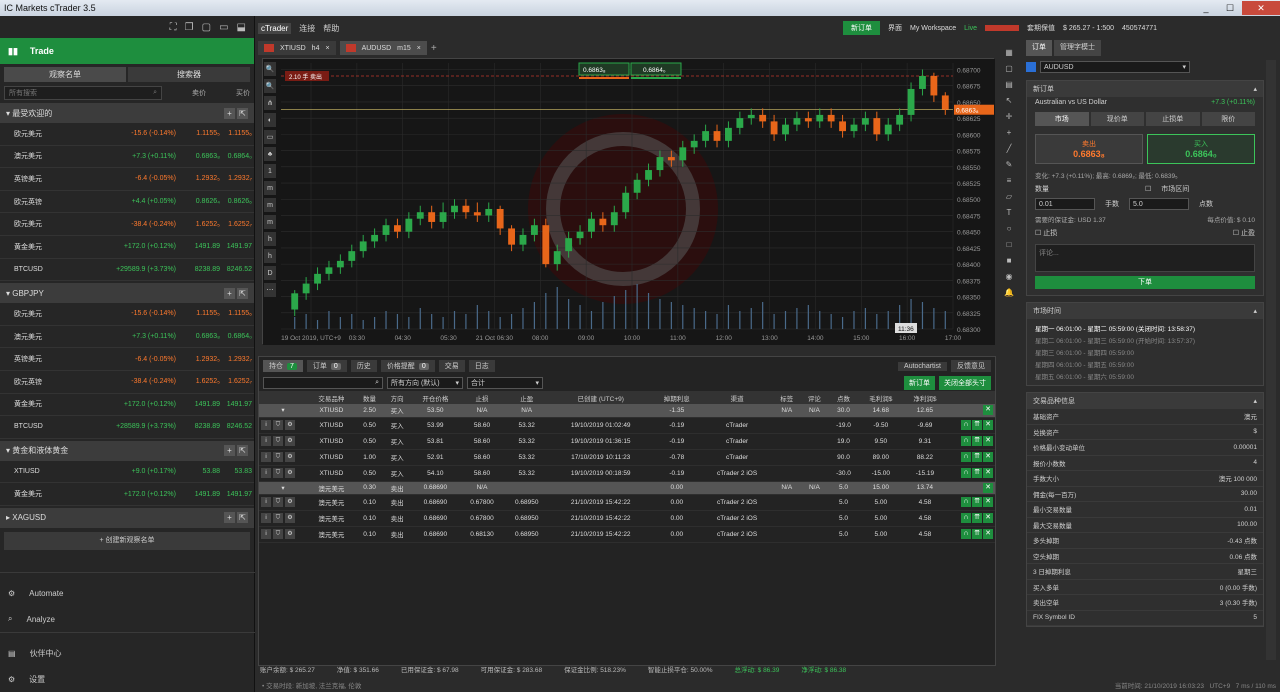  I want to click on chart-tab-timeframe: h4, so click(316, 48).